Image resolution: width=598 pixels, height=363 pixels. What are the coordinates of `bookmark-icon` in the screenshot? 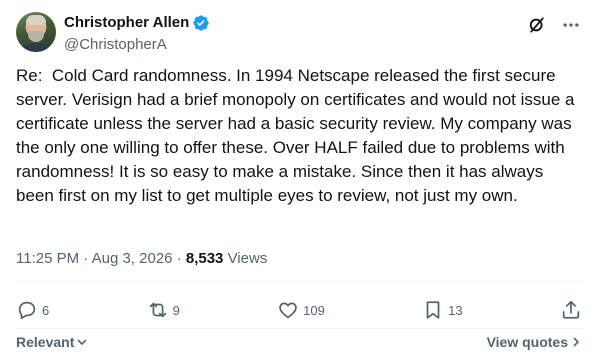 It's located at (433, 310).